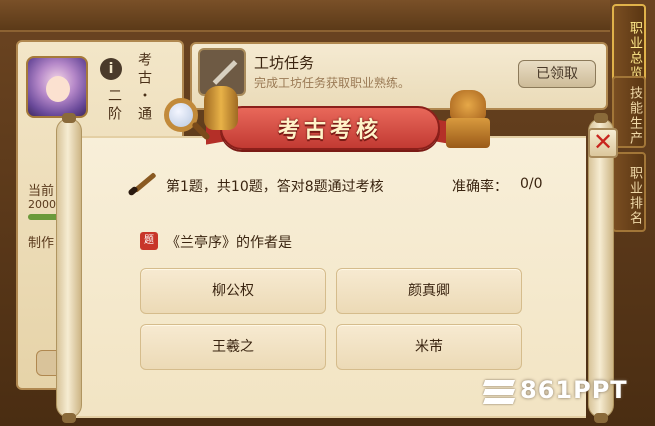 The image size is (655, 426). Describe the element at coordinates (233, 291) in the screenshot. I see `answer-option-1: 柳公权` at that location.